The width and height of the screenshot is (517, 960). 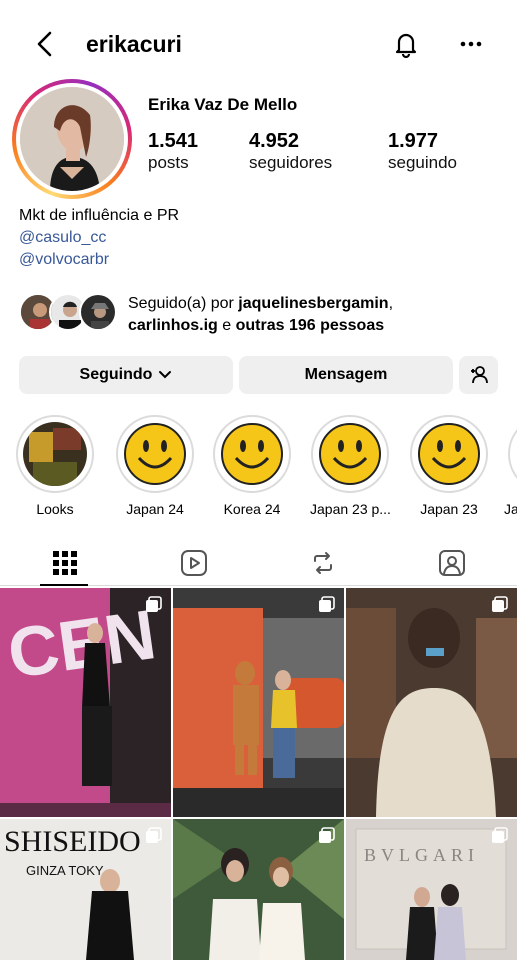 I want to click on highlight-label: Korea 24, so click(x=252, y=509).